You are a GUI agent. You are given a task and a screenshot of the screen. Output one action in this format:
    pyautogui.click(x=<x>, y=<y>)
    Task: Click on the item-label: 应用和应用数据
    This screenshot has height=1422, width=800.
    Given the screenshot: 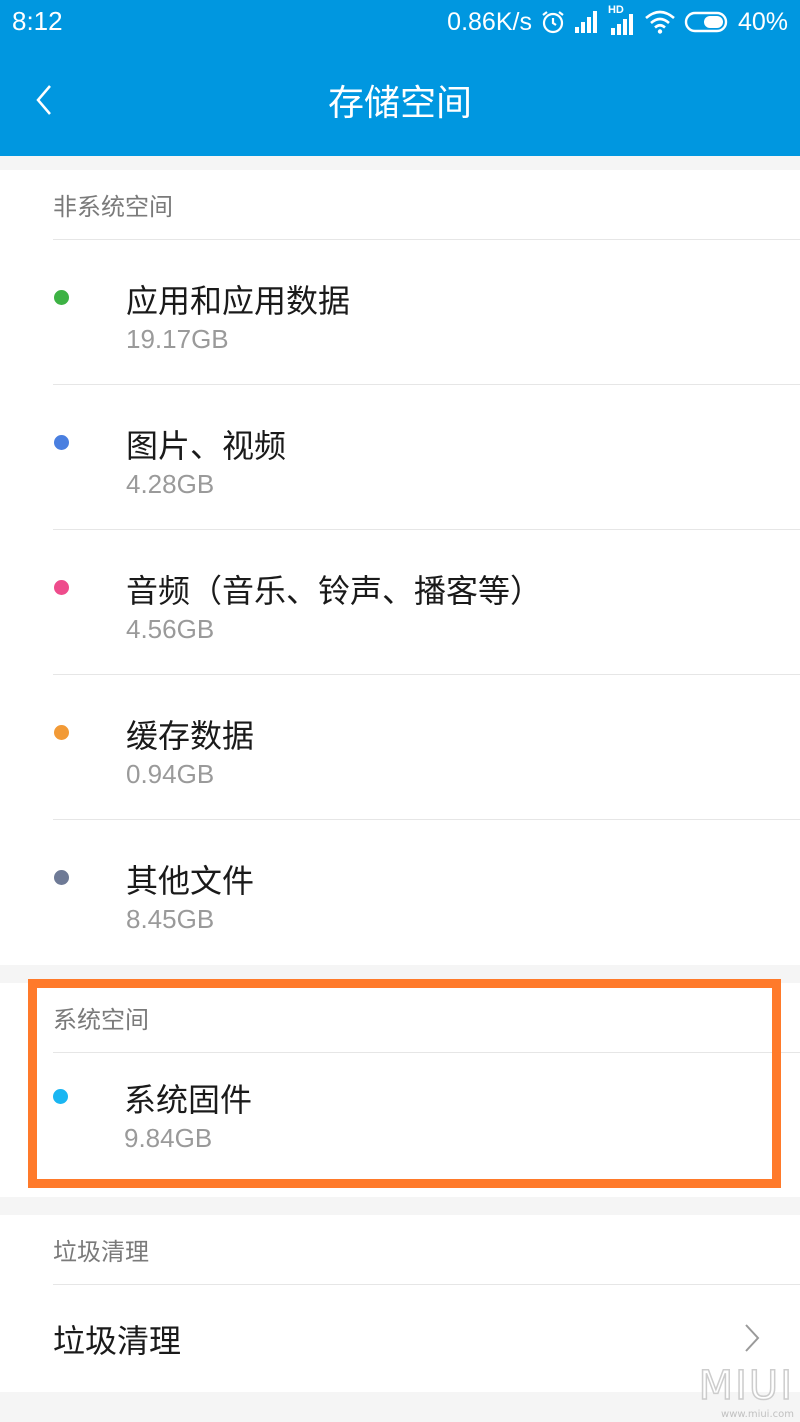 What is the action you would take?
    pyautogui.click(x=238, y=301)
    